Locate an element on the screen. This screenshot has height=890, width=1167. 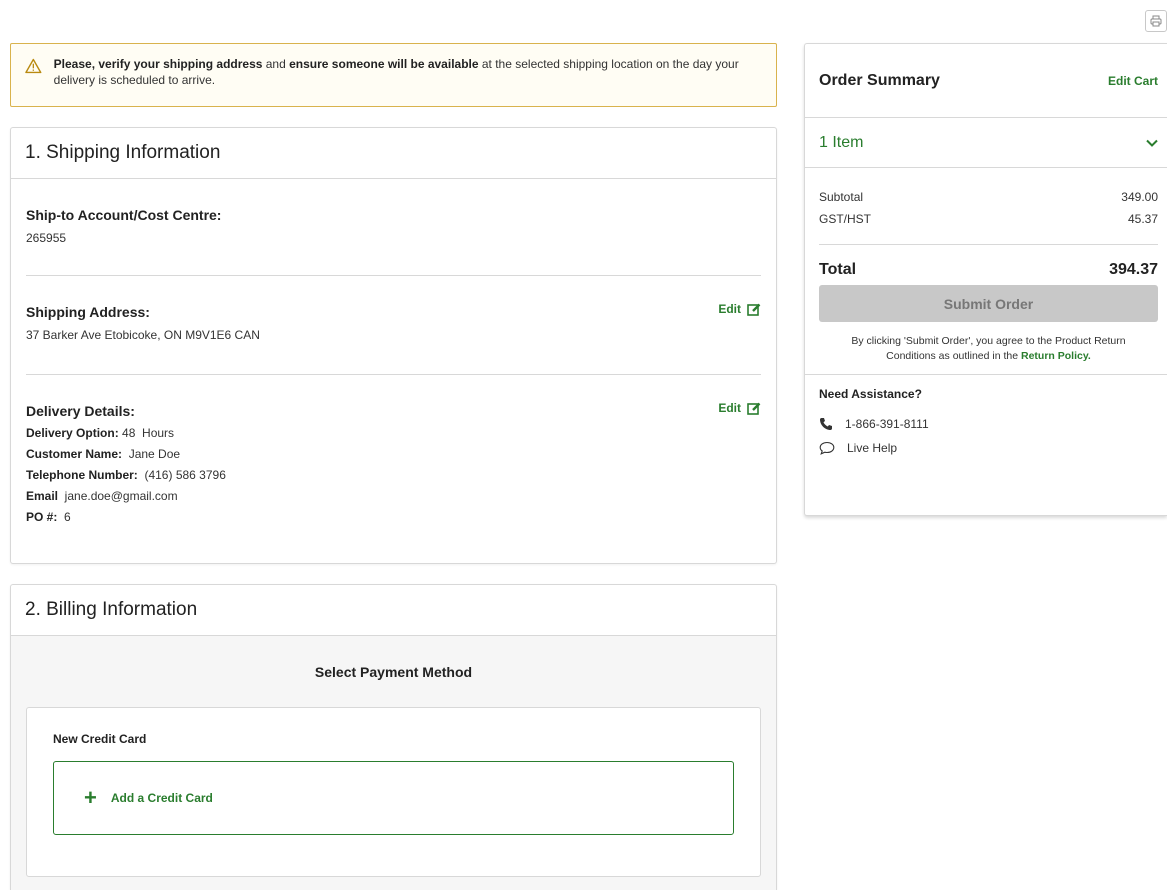
printer-icon is located at coordinates (1156, 21).